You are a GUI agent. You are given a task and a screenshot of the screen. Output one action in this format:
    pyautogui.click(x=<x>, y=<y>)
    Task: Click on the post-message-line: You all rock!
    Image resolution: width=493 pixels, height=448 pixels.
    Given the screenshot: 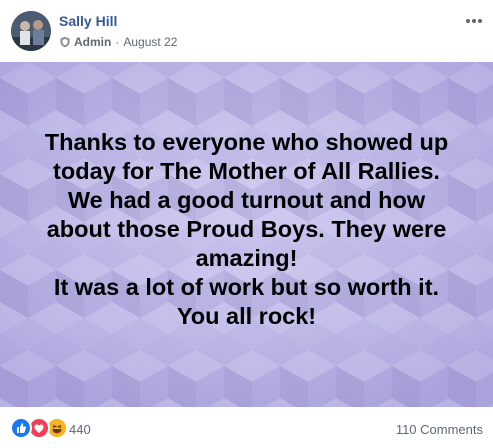 What is the action you would take?
    pyautogui.click(x=246, y=316)
    